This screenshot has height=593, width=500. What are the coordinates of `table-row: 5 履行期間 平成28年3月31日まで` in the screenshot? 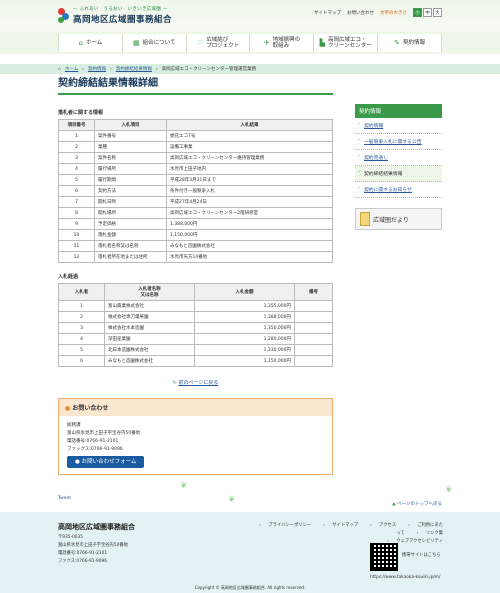 It's located at (195, 180).